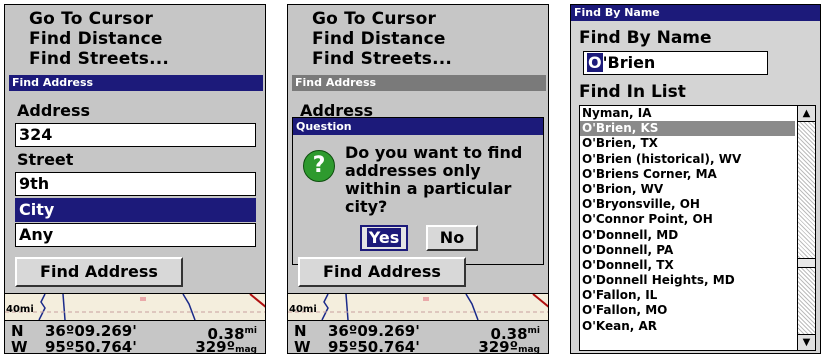  I want to click on list-item: O'Connor Point, OH, so click(687, 219).